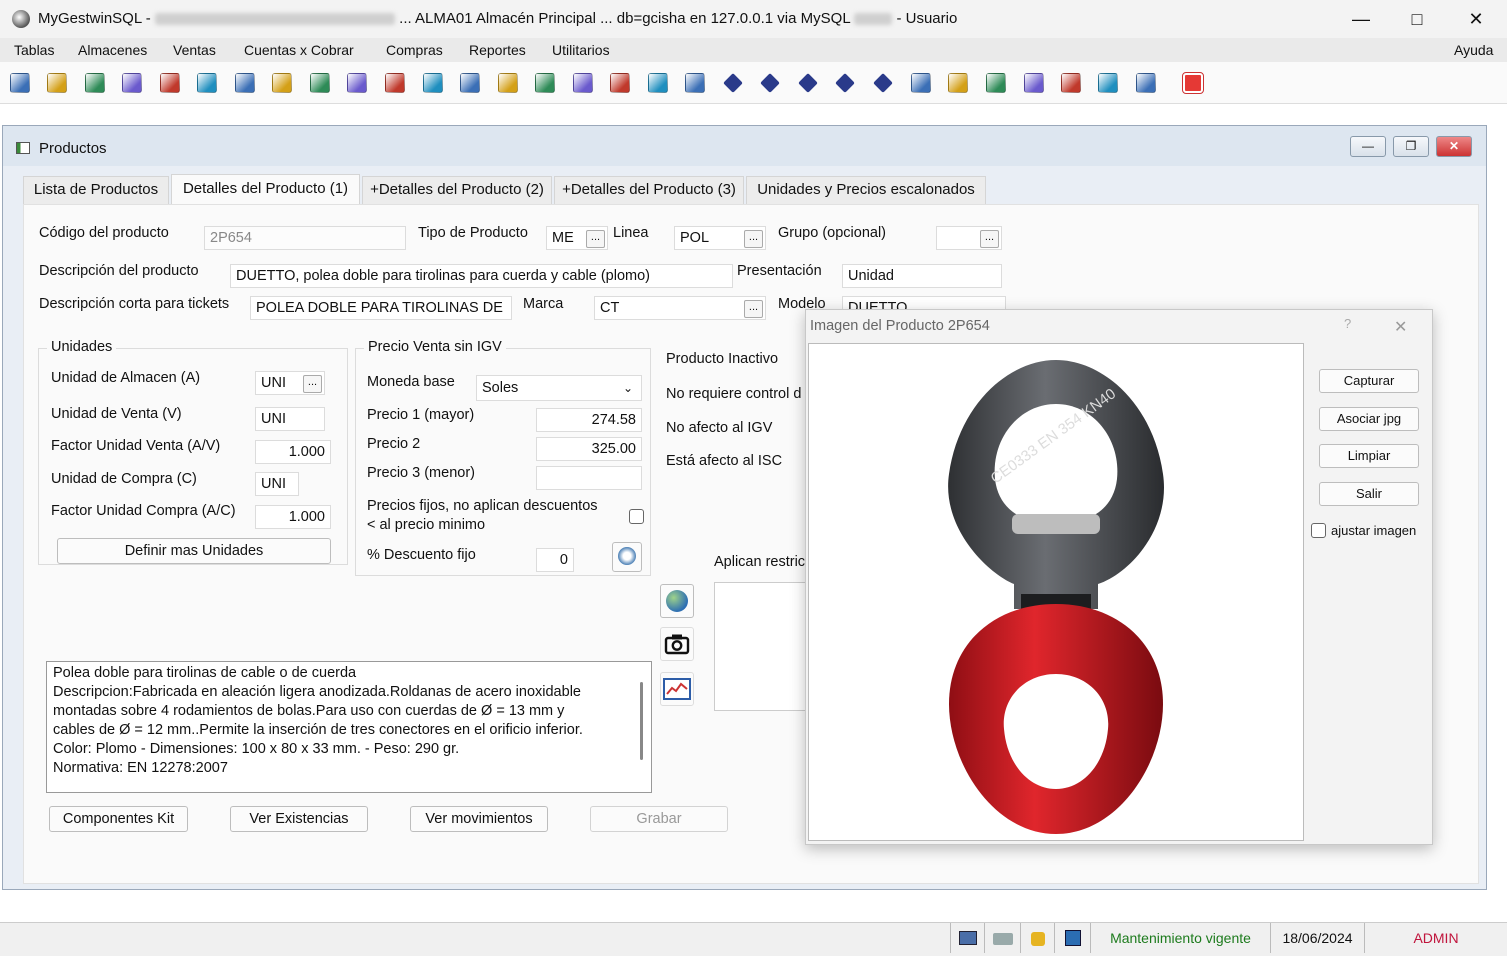  I want to click on toolbar-window-icon, so click(282, 83).